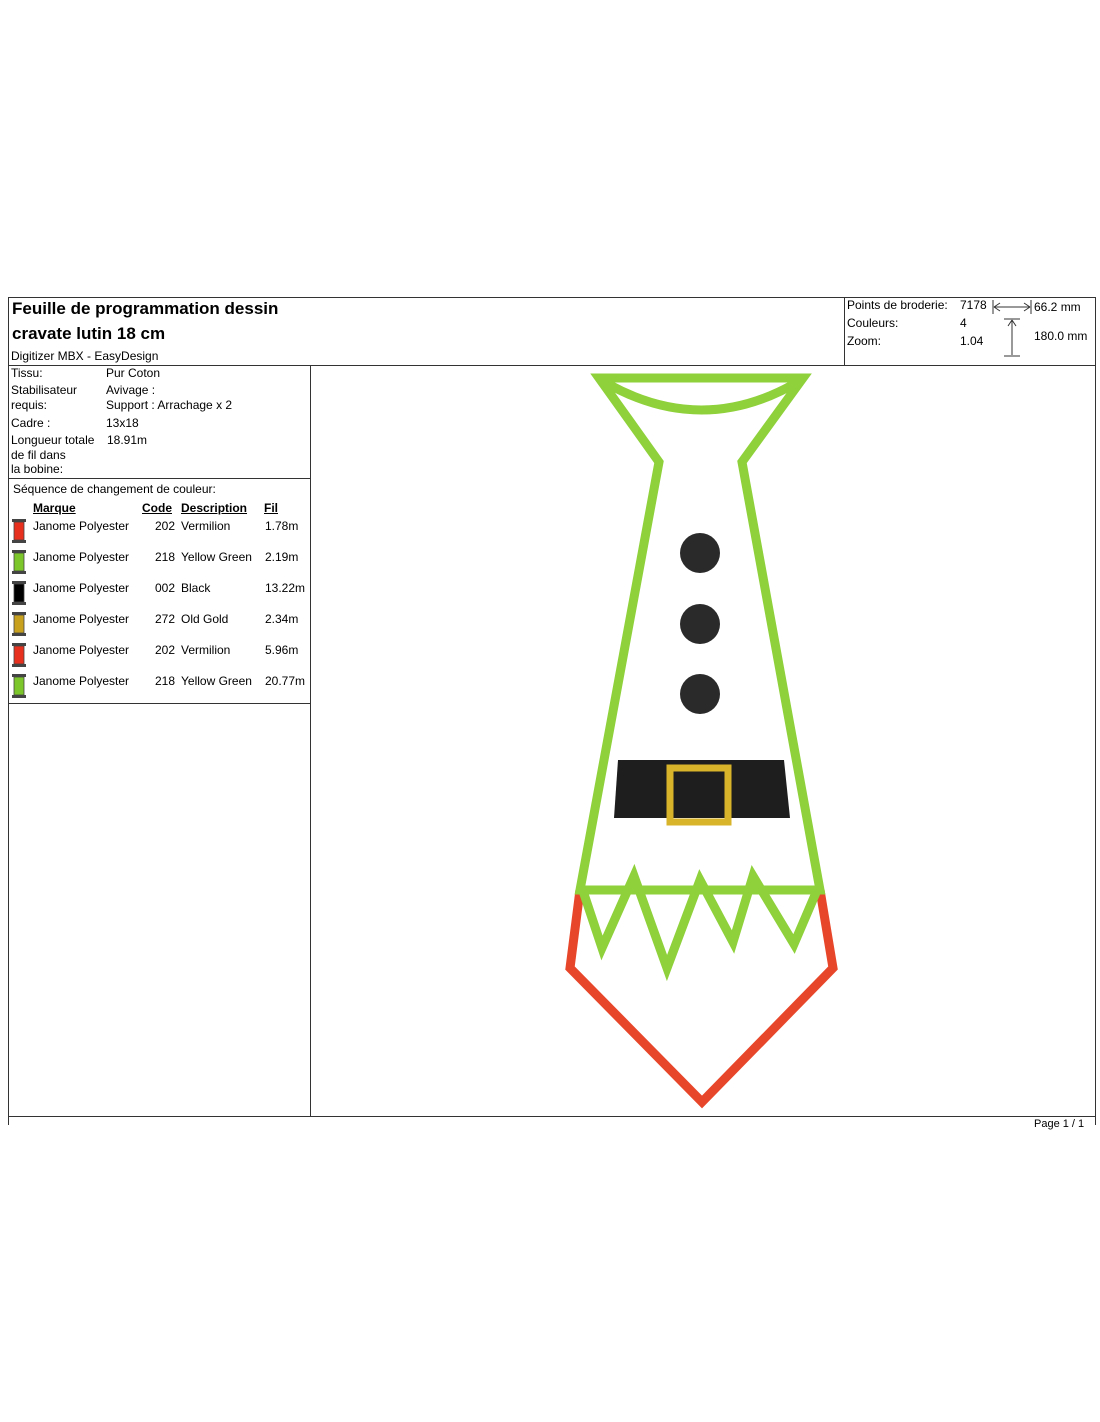  I want to click on sequence-title: Séquence de changement de couleur:, so click(114, 489).